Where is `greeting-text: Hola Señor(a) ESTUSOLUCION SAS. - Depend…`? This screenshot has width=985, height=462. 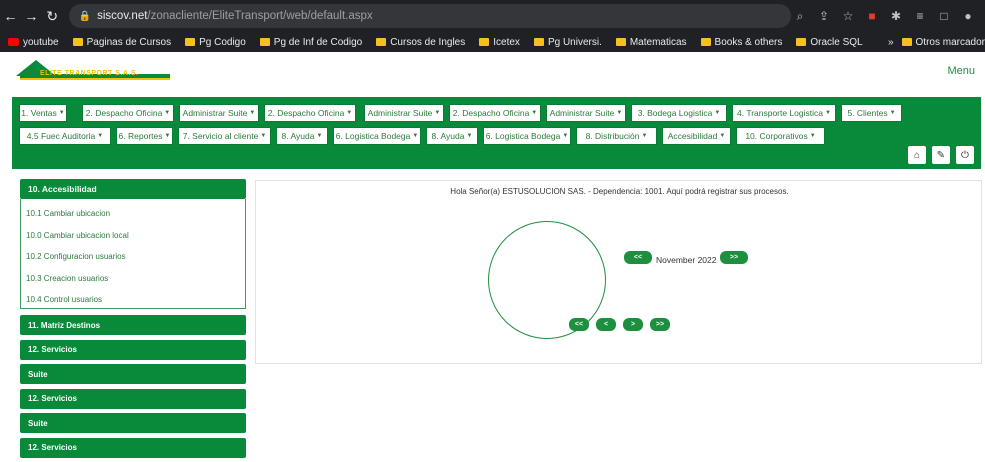
greeting-text: Hola Señor(a) ESTUSOLUCION SAS. - Depend… is located at coordinates (619, 191).